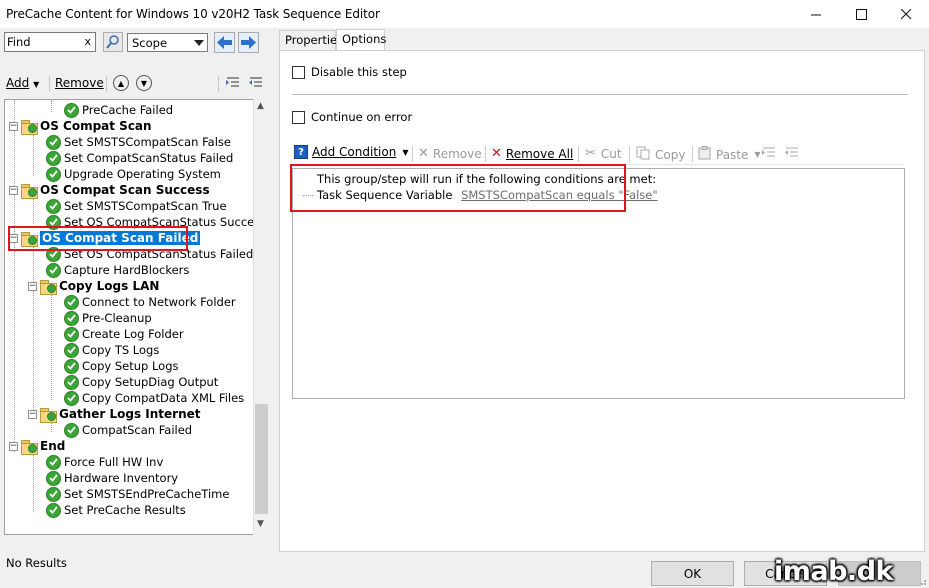 This screenshot has width=929, height=588. I want to click on tree-group: − End, so click(37, 446).